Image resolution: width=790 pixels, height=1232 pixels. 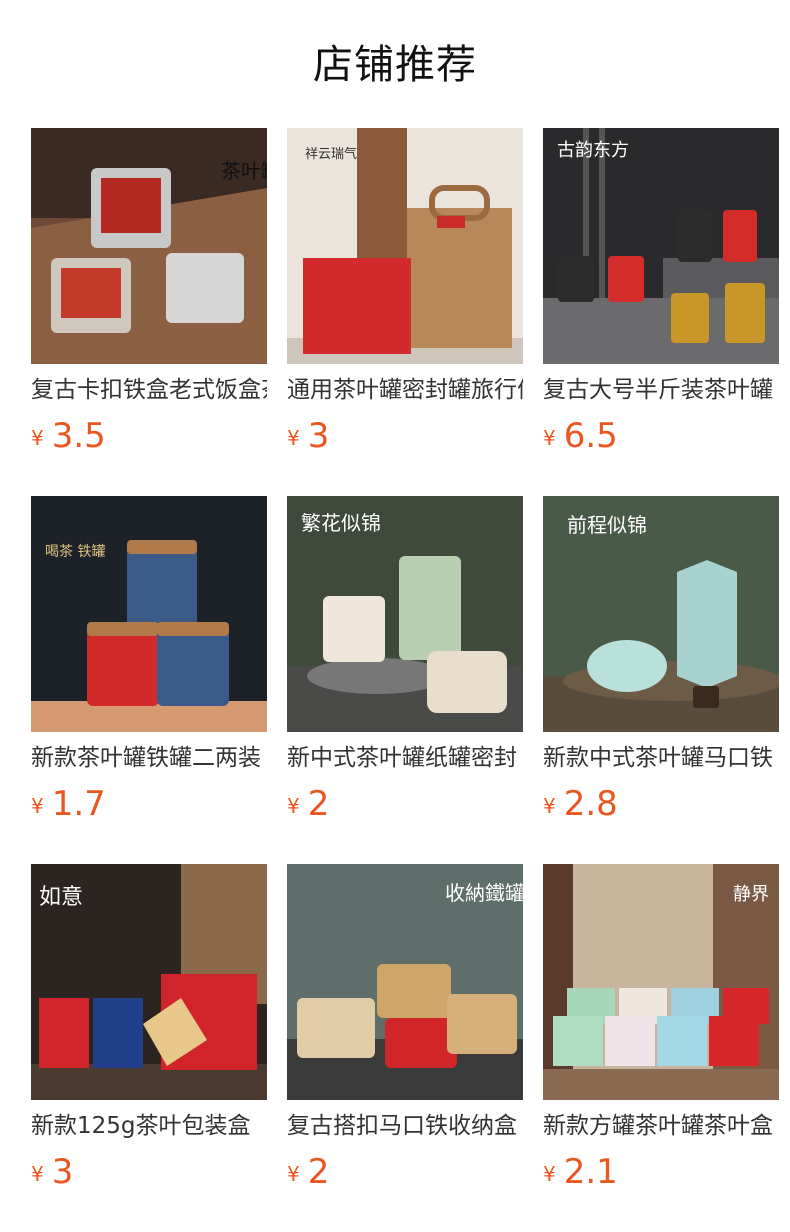 I want to click on image-caption: 静界, so click(x=751, y=894).